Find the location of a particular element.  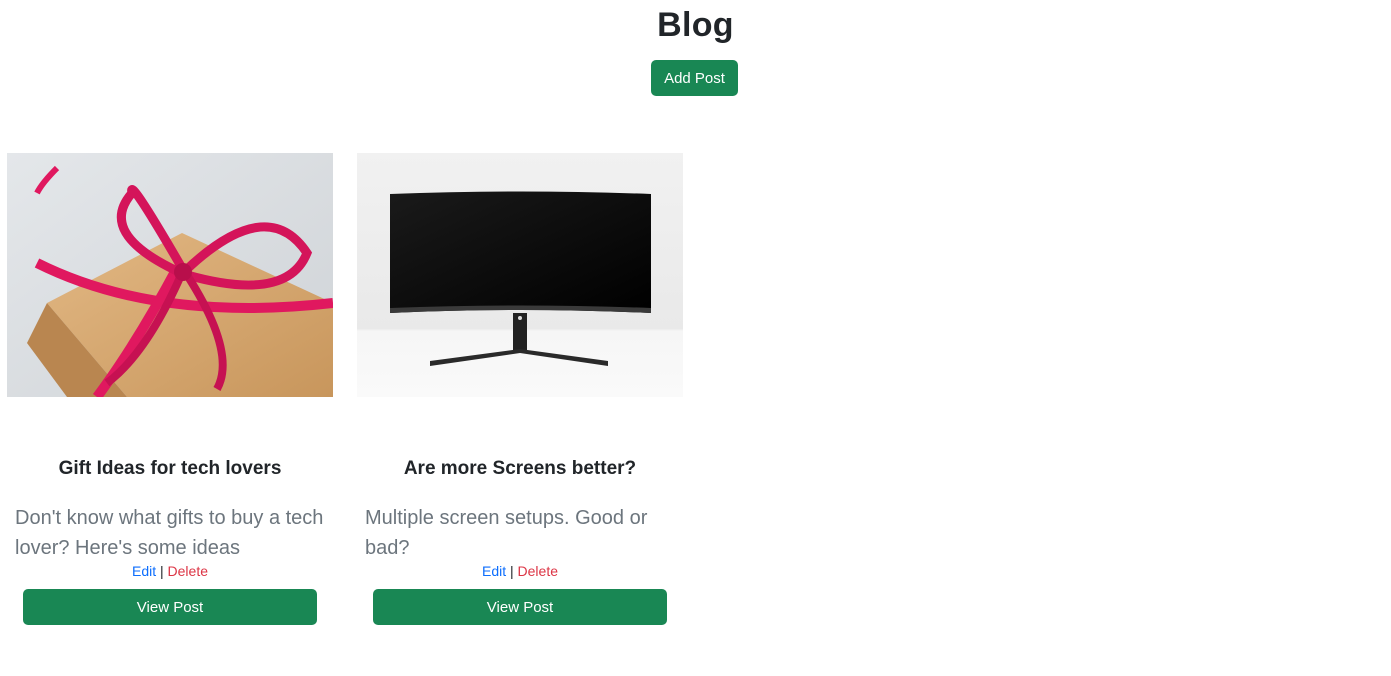

post-title: Are more Screens better? is located at coordinates (520, 468).